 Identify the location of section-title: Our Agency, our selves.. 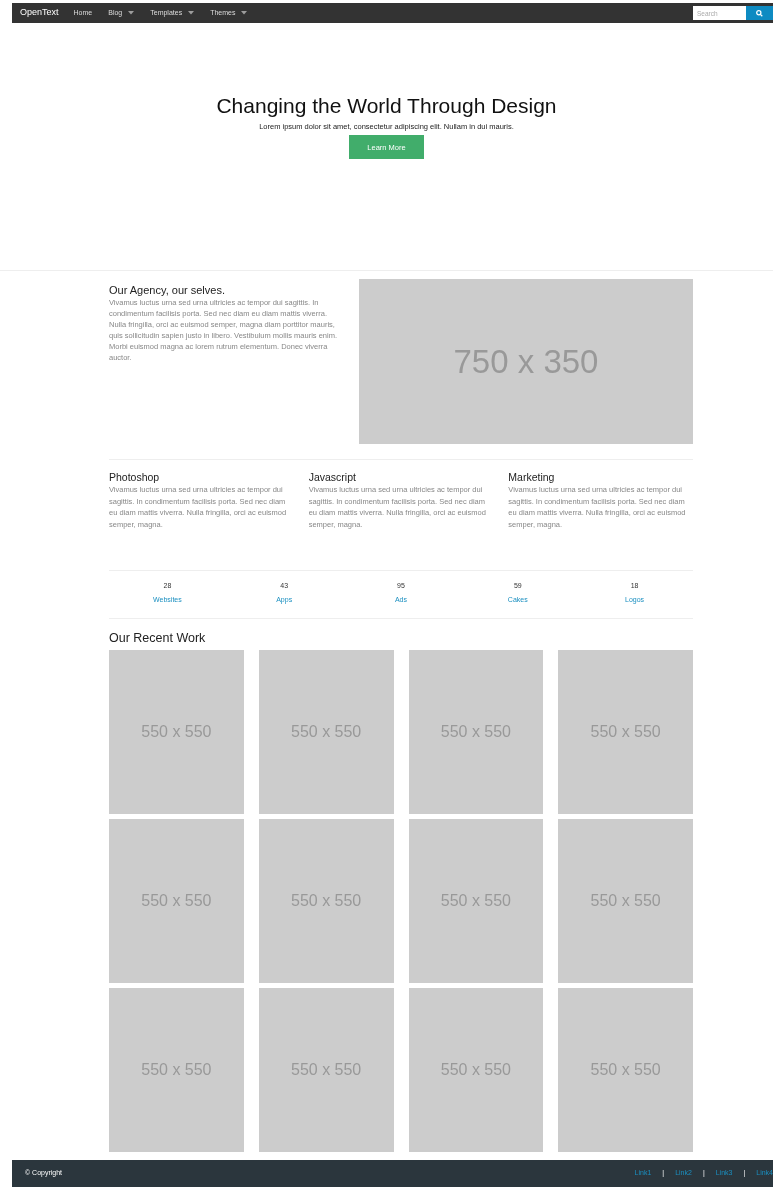
(167, 290).